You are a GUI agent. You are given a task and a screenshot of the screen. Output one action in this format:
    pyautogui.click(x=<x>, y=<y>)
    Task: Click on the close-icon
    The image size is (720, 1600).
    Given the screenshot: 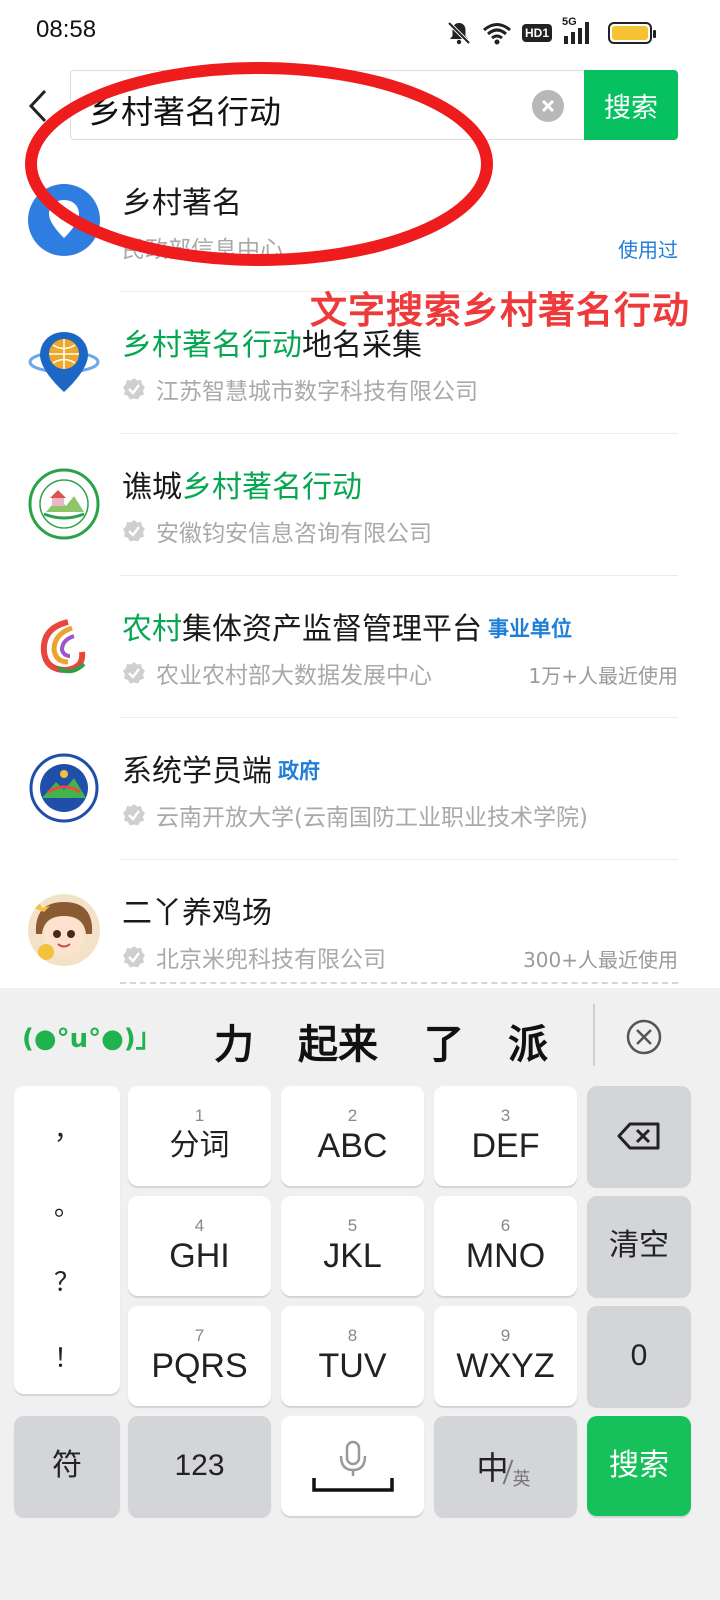 What is the action you would take?
    pyautogui.click(x=548, y=106)
    